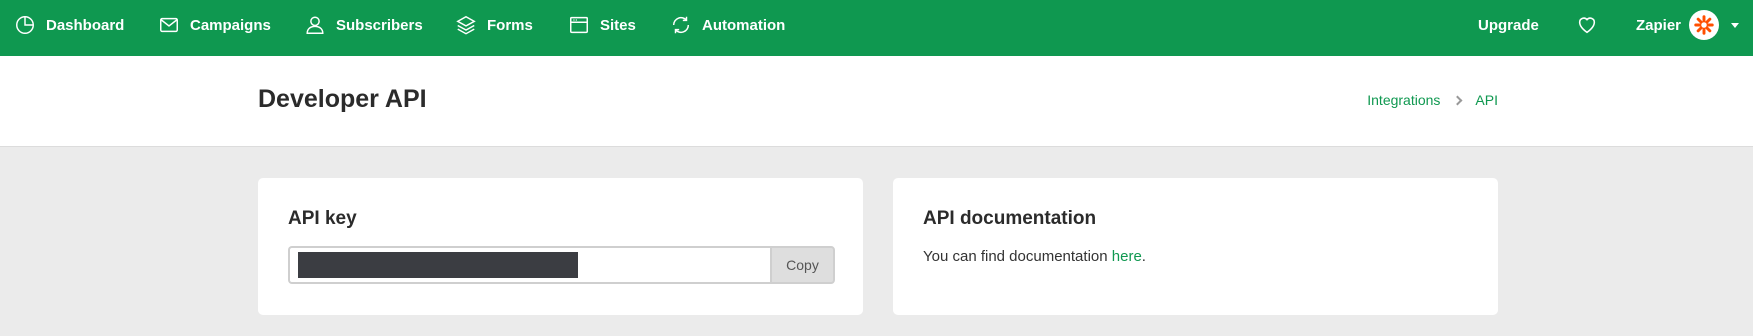 The width and height of the screenshot is (1753, 336). What do you see at coordinates (1127, 256) in the screenshot?
I see `documentation-link: here` at bounding box center [1127, 256].